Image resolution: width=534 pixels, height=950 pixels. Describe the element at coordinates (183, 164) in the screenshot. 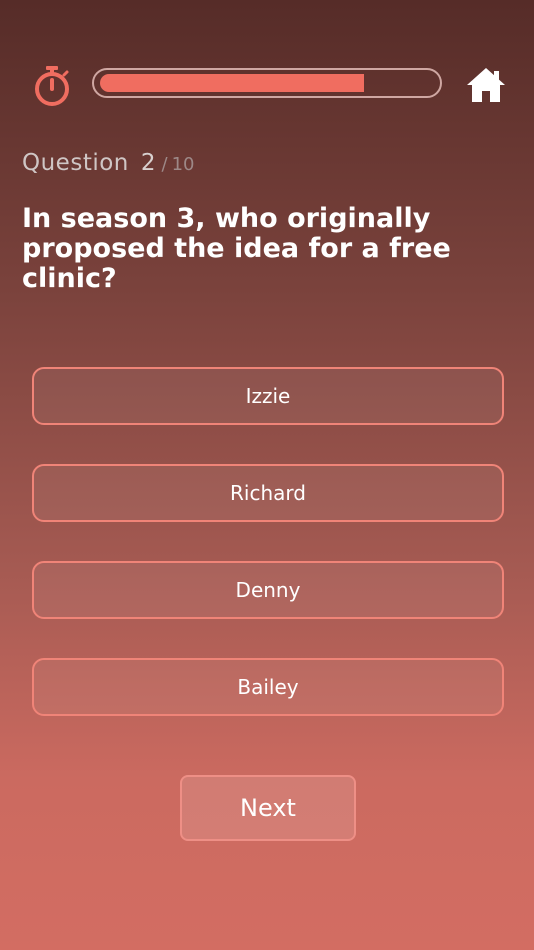

I see `question-total-number: 10` at that location.